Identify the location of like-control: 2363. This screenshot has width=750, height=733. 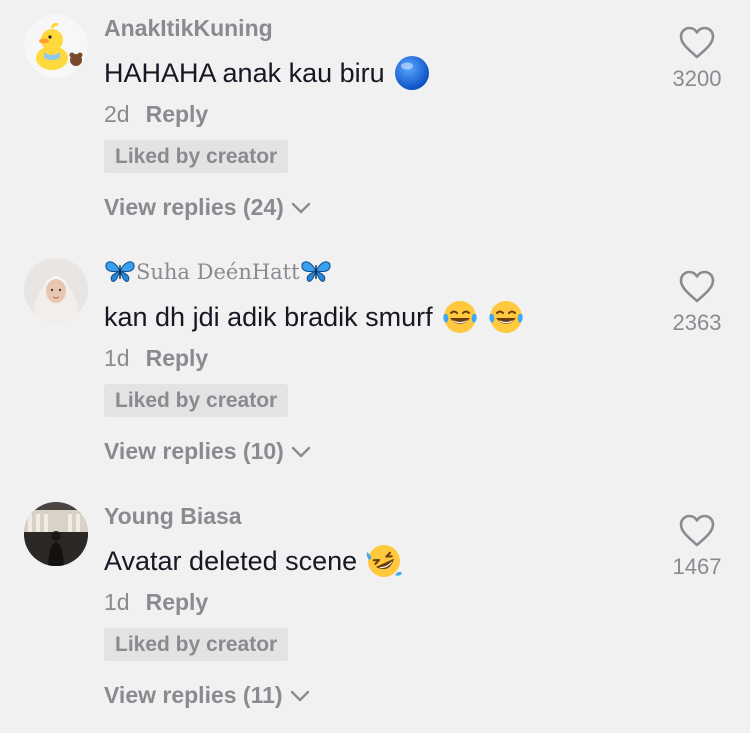
(697, 302).